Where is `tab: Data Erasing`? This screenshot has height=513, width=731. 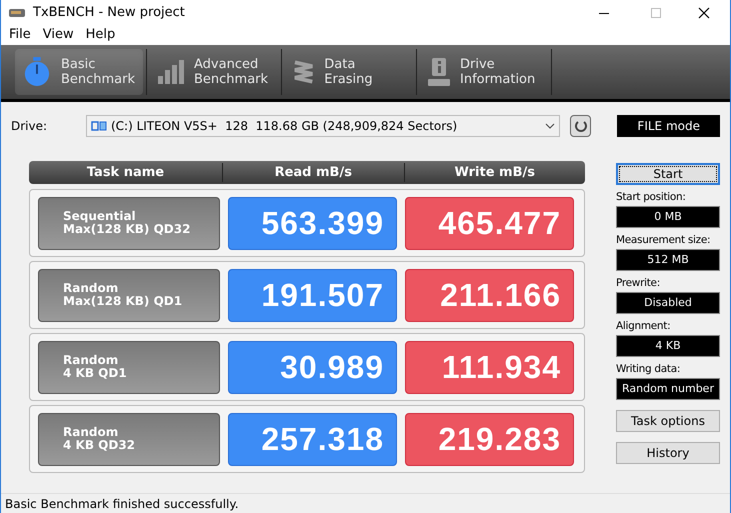
tab: Data Erasing is located at coordinates (349, 72).